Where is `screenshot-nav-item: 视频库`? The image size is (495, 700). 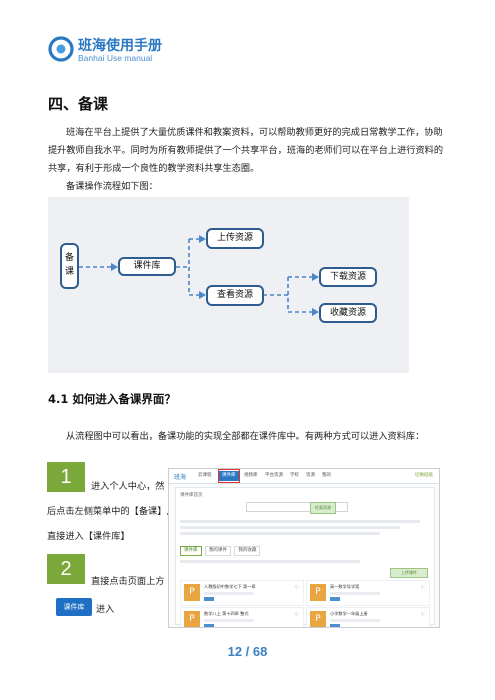
screenshot-nav-item: 视频库 is located at coordinates (251, 476).